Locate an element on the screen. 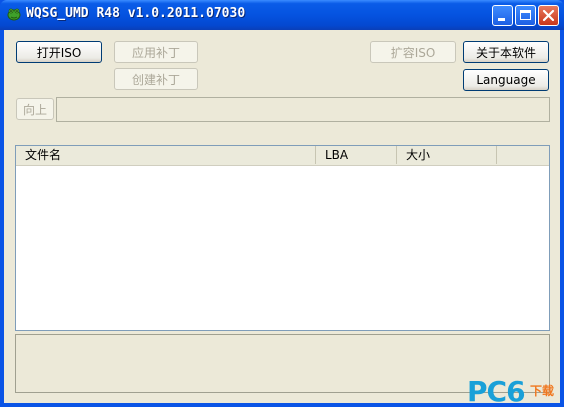  column-header-size: 大小 is located at coordinates (447, 155).